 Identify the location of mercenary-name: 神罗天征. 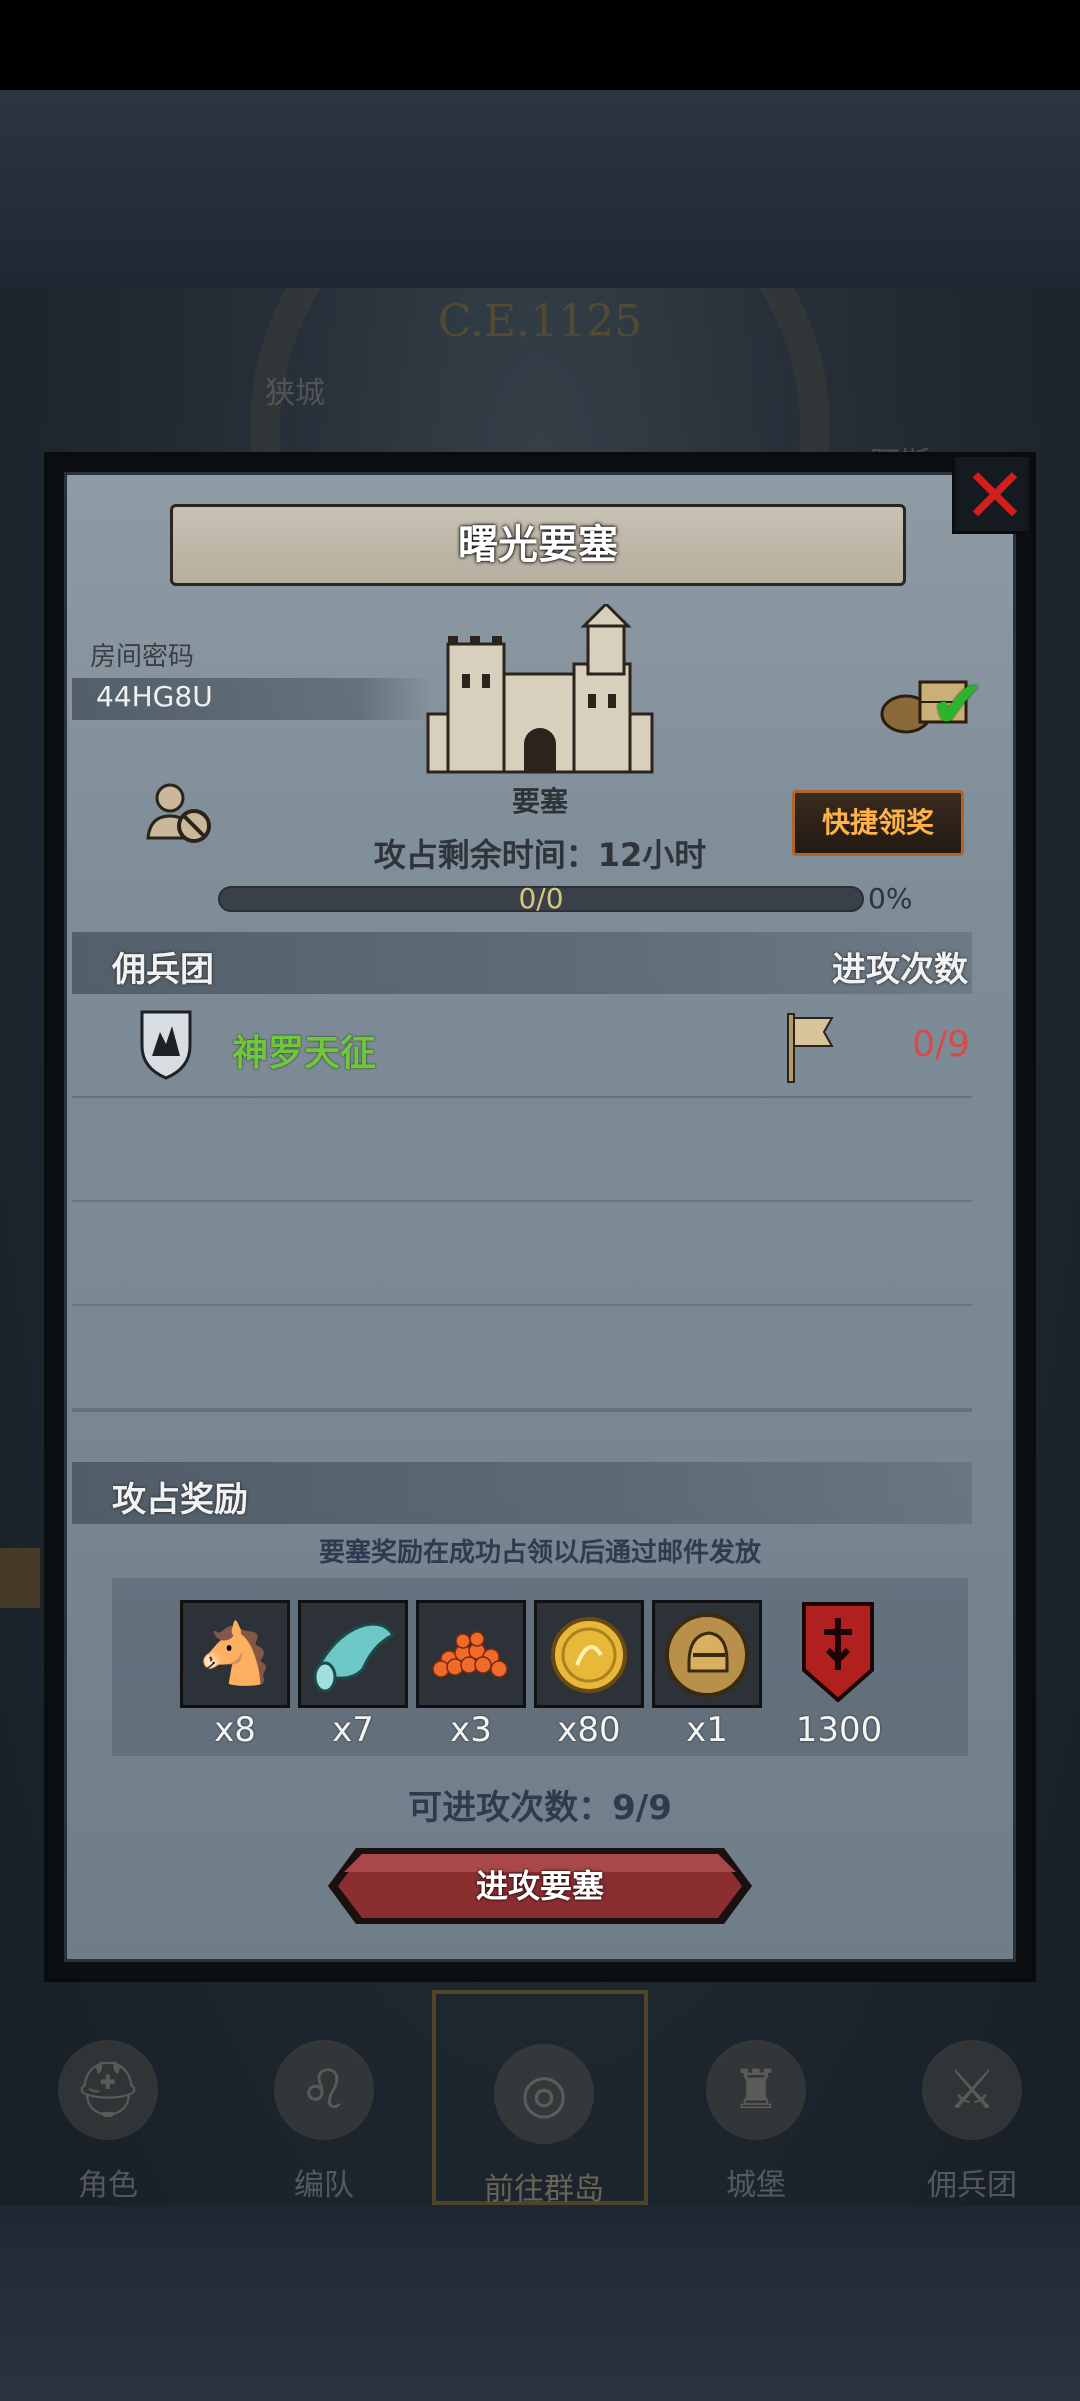
(304, 1053).